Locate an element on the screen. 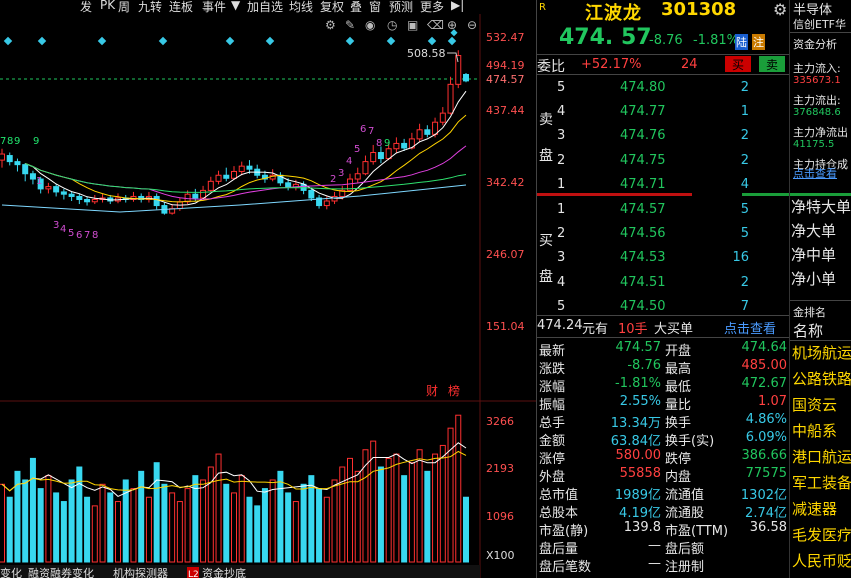 The image size is (851, 578). order-price: 474.75 is located at coordinates (643, 160).